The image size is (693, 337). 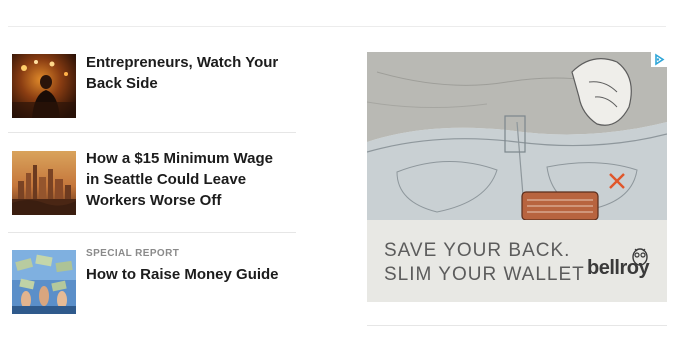 What do you see at coordinates (337, 26) in the screenshot?
I see `top-divider` at bounding box center [337, 26].